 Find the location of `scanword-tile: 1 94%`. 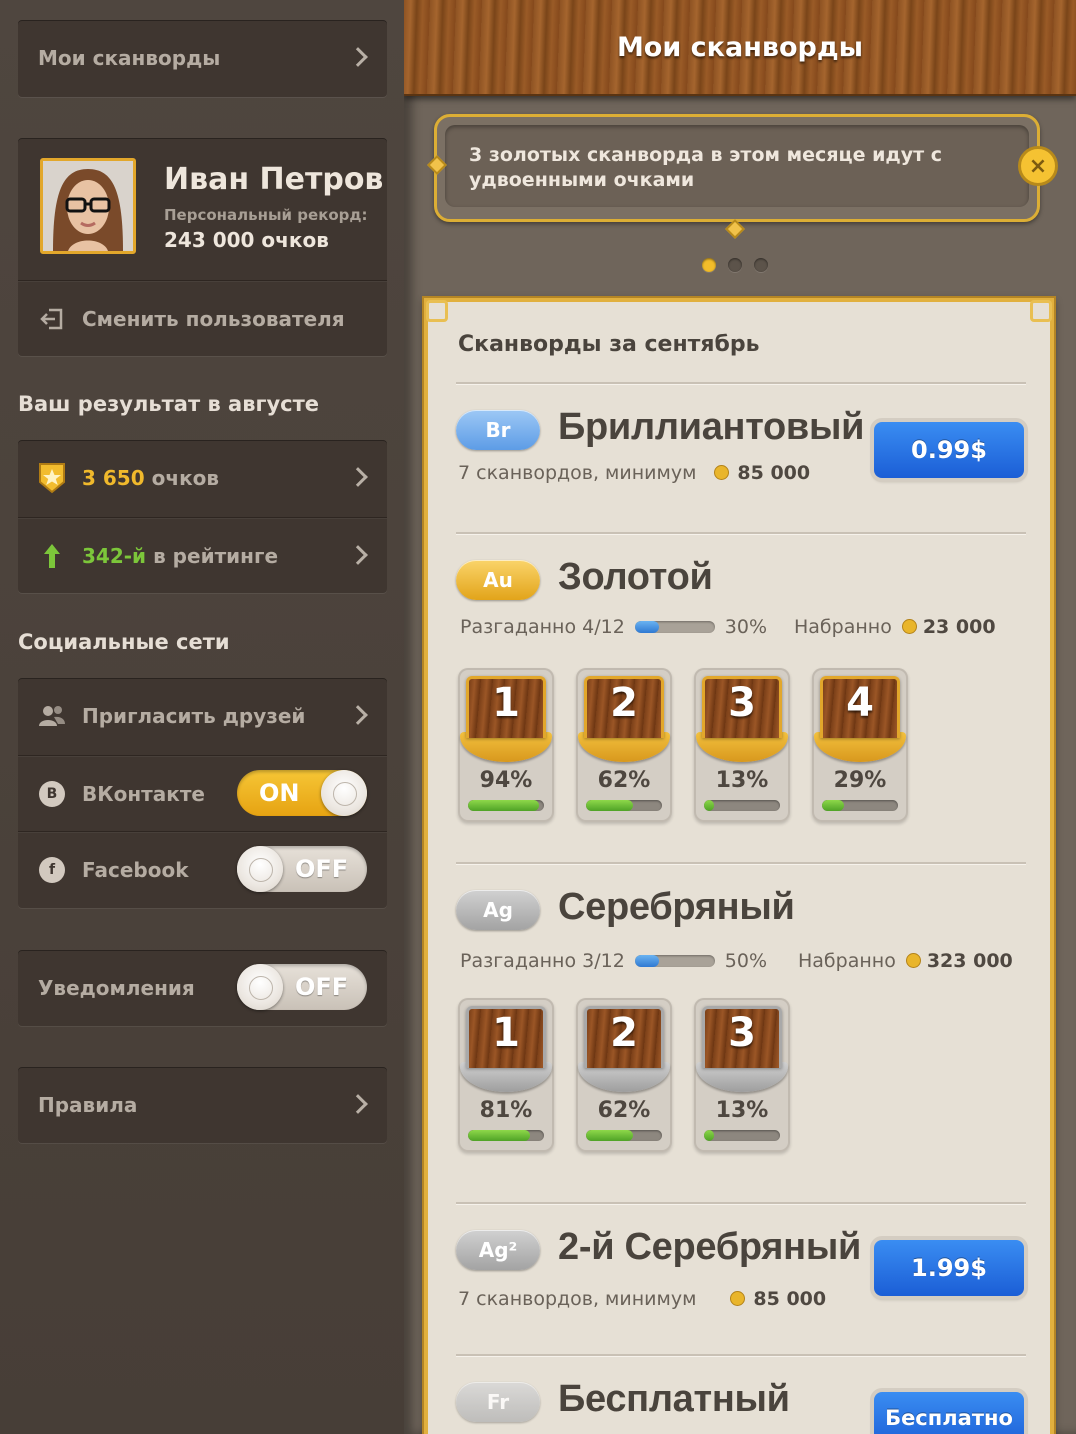

scanword-tile: 1 94% is located at coordinates (506, 745).